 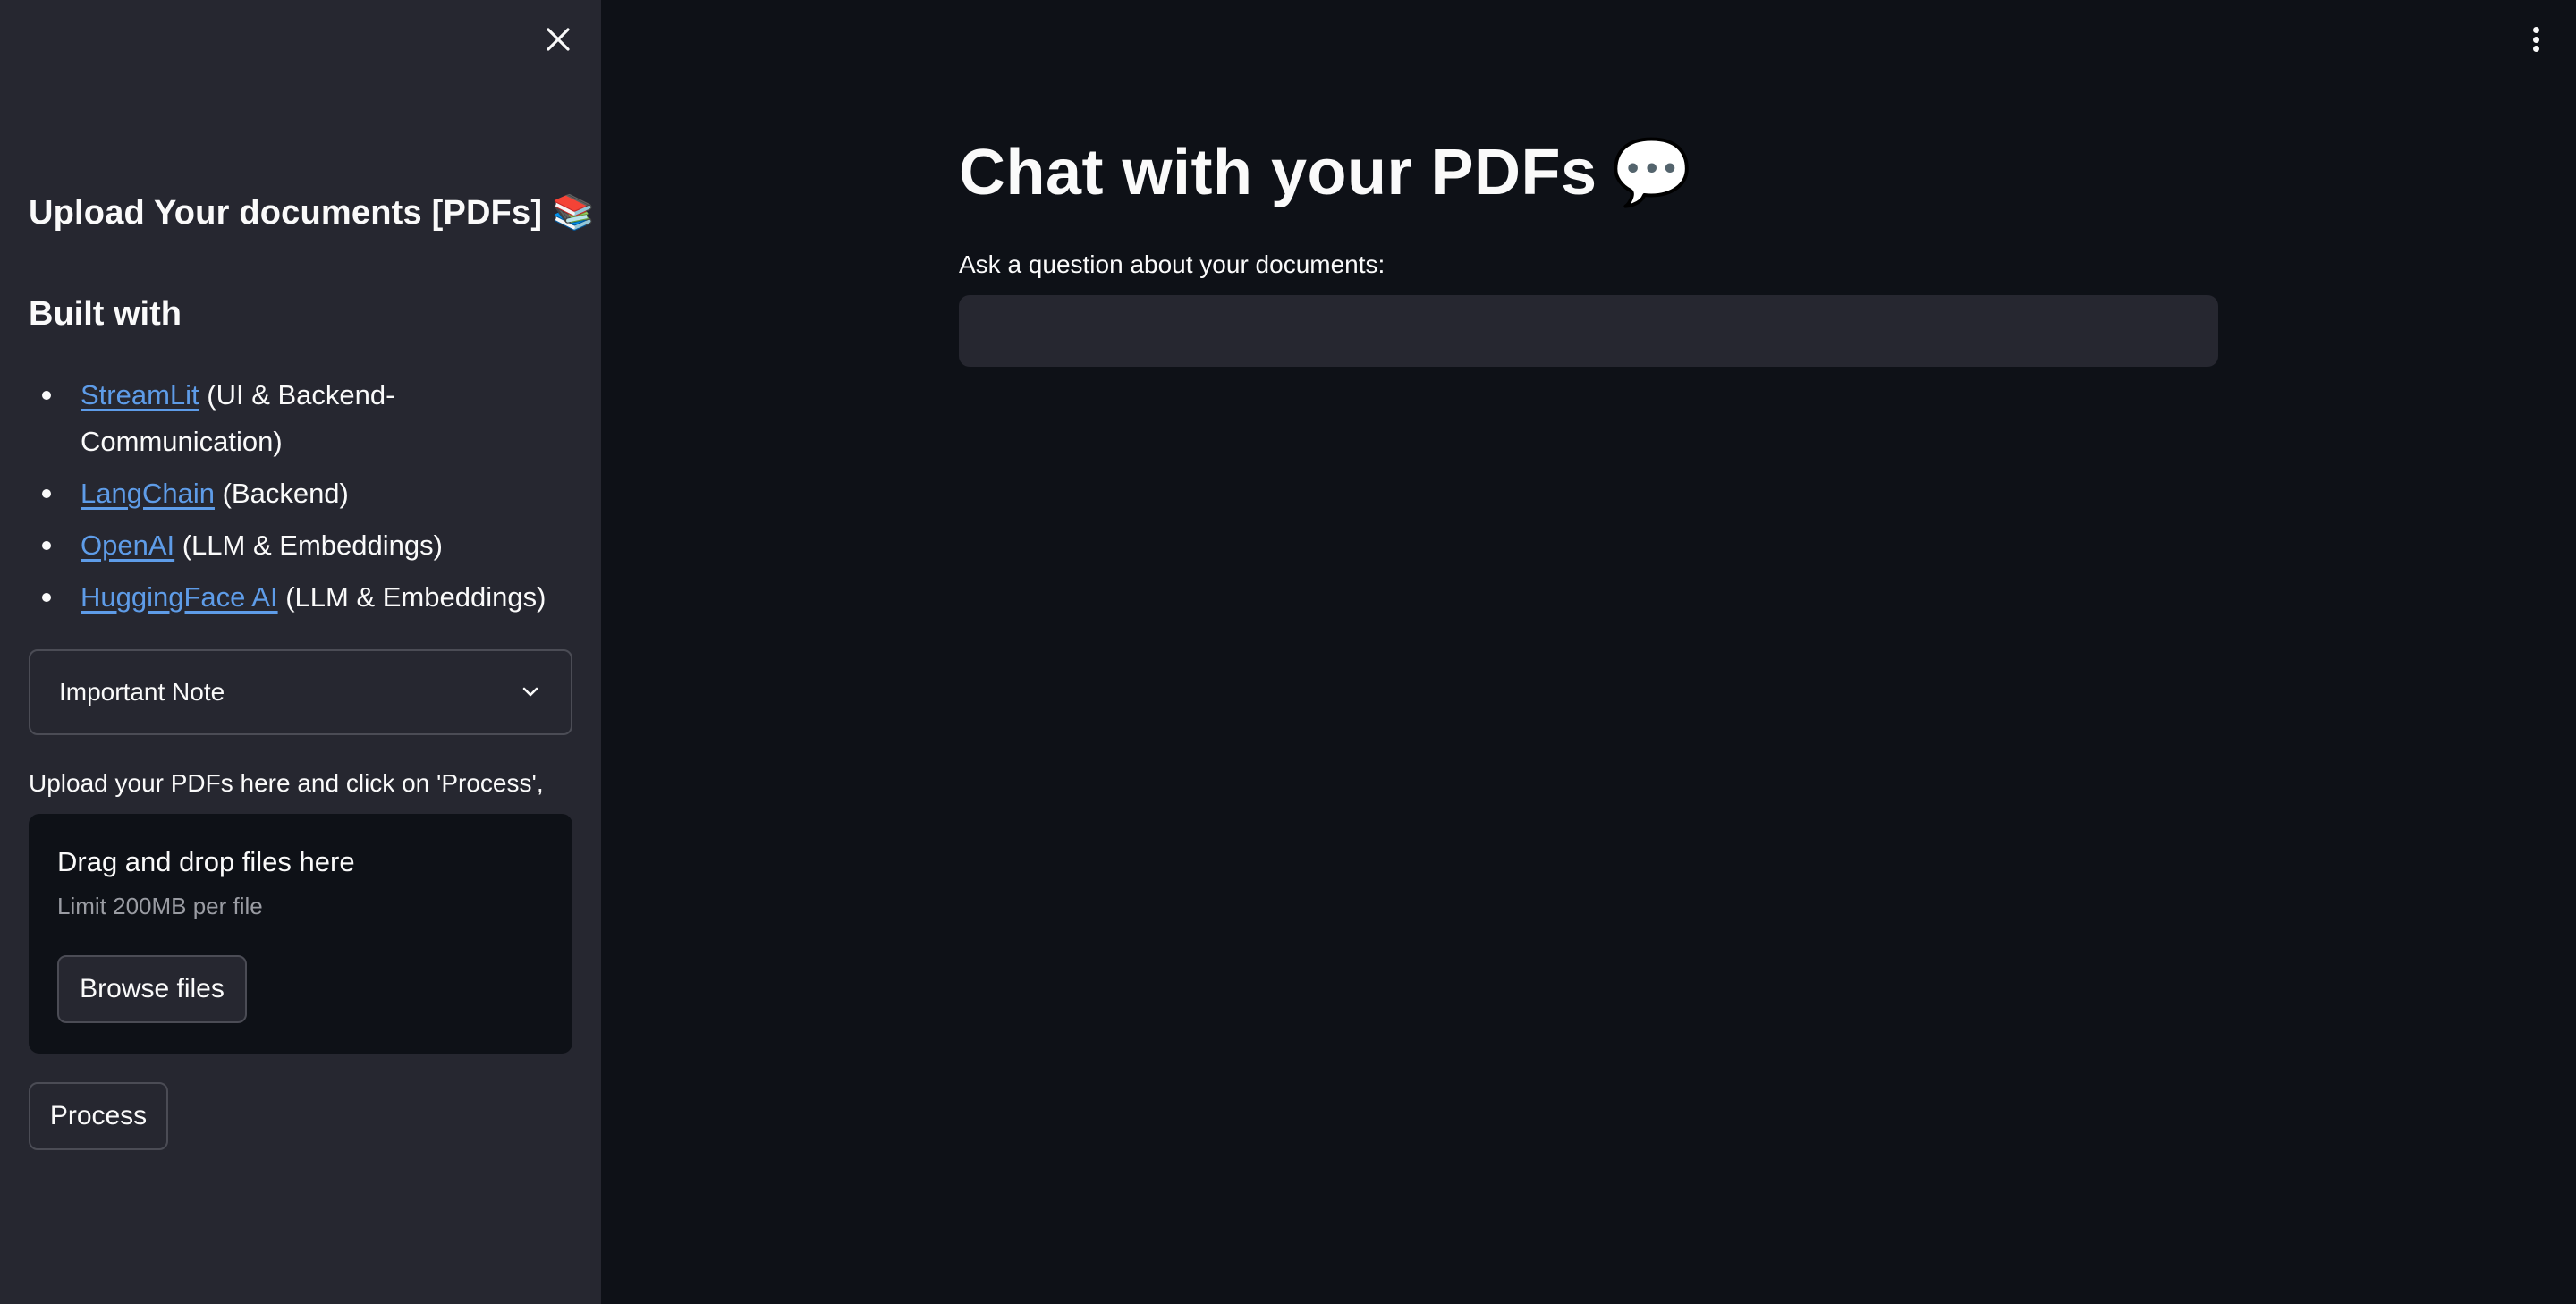 What do you see at coordinates (1588, 331) in the screenshot?
I see `question-input` at bounding box center [1588, 331].